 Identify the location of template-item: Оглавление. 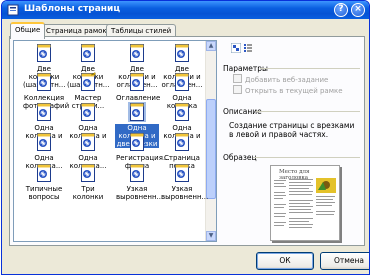
(138, 87).